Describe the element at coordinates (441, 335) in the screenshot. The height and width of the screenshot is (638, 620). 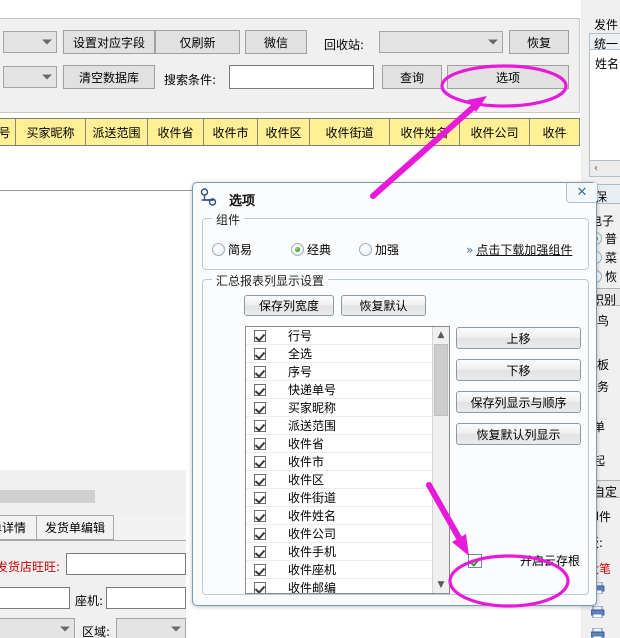
I see `scroll-up-icon: ▲` at that location.